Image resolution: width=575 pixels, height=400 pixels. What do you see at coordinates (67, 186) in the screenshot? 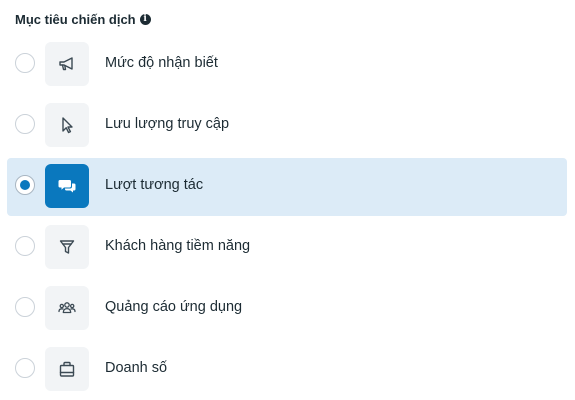
I see `chat-bubbles-icon` at bounding box center [67, 186].